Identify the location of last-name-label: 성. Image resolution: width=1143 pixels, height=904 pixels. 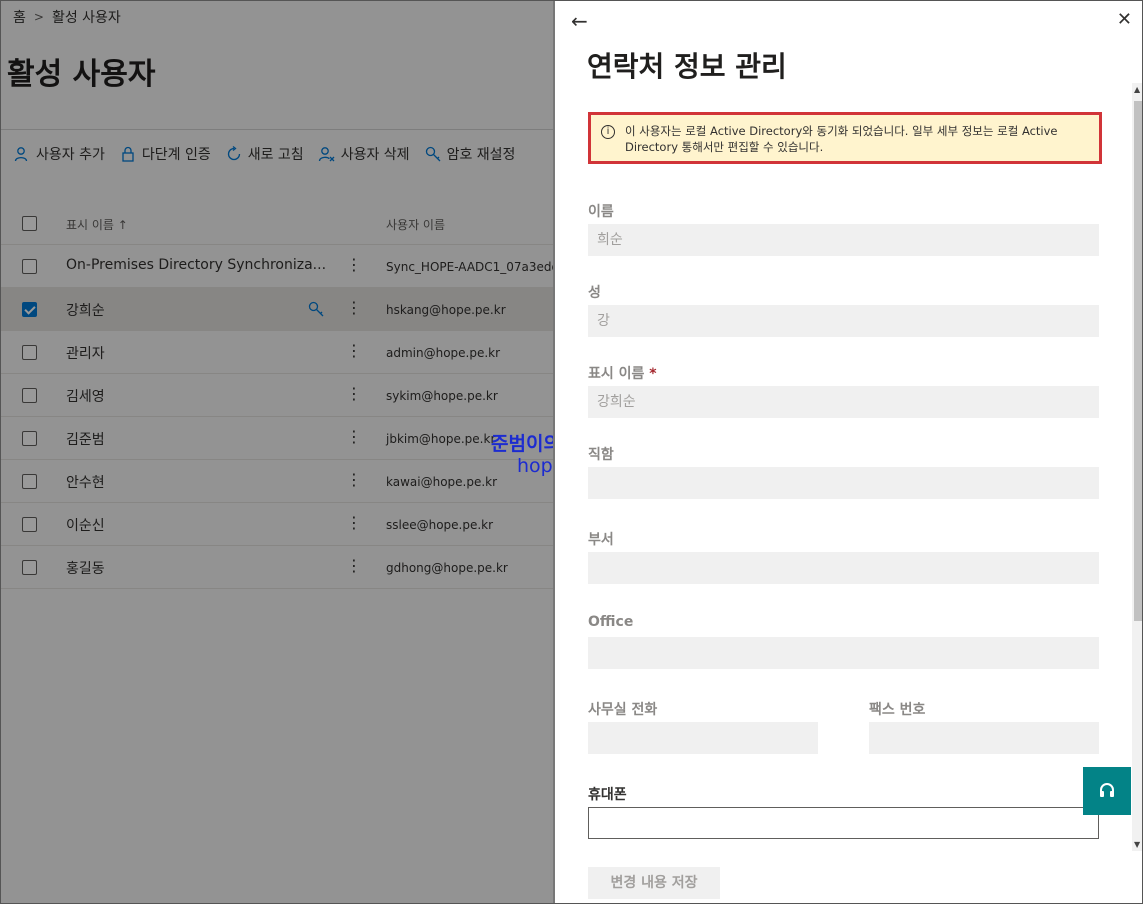
(594, 293).